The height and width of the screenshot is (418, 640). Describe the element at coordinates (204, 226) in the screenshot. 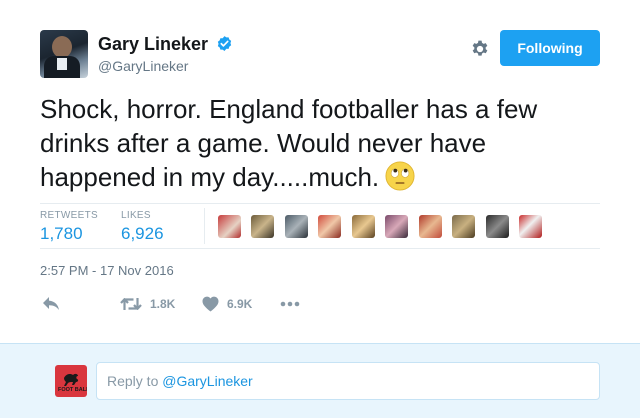

I see `stats-divider` at that location.